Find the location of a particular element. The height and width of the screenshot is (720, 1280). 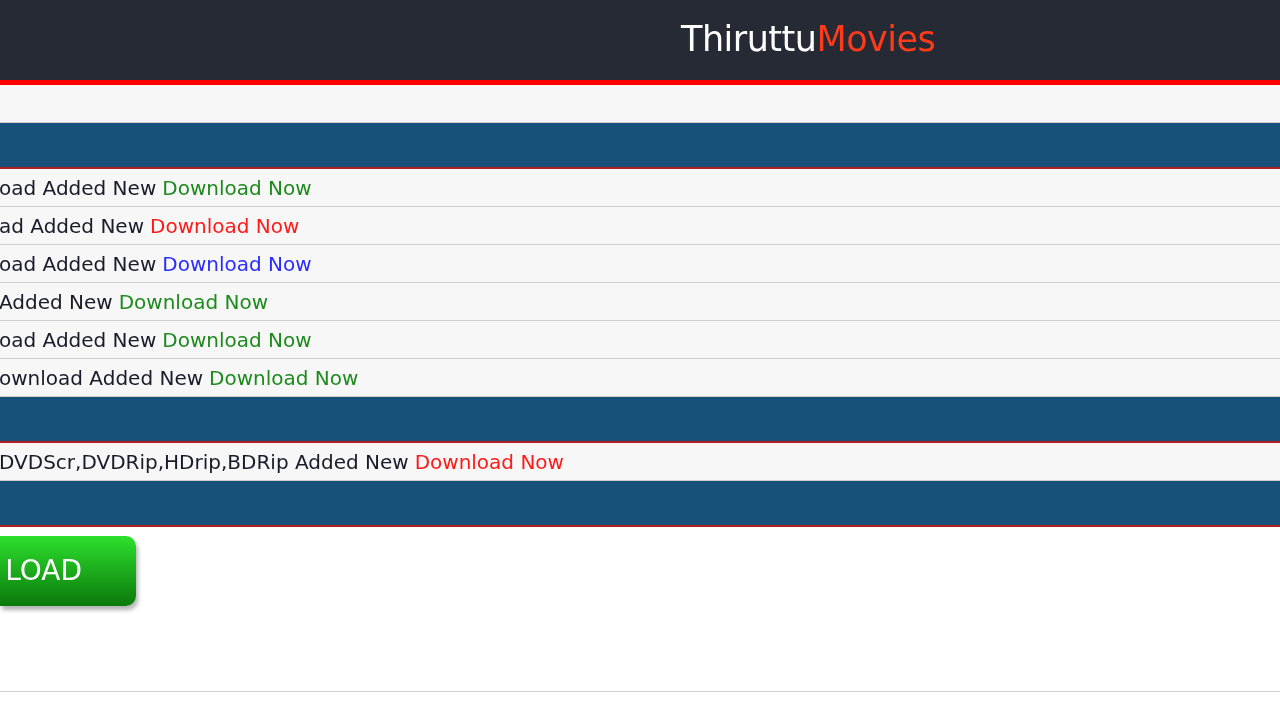

row-text: ownload Added New is located at coordinates (102, 378).